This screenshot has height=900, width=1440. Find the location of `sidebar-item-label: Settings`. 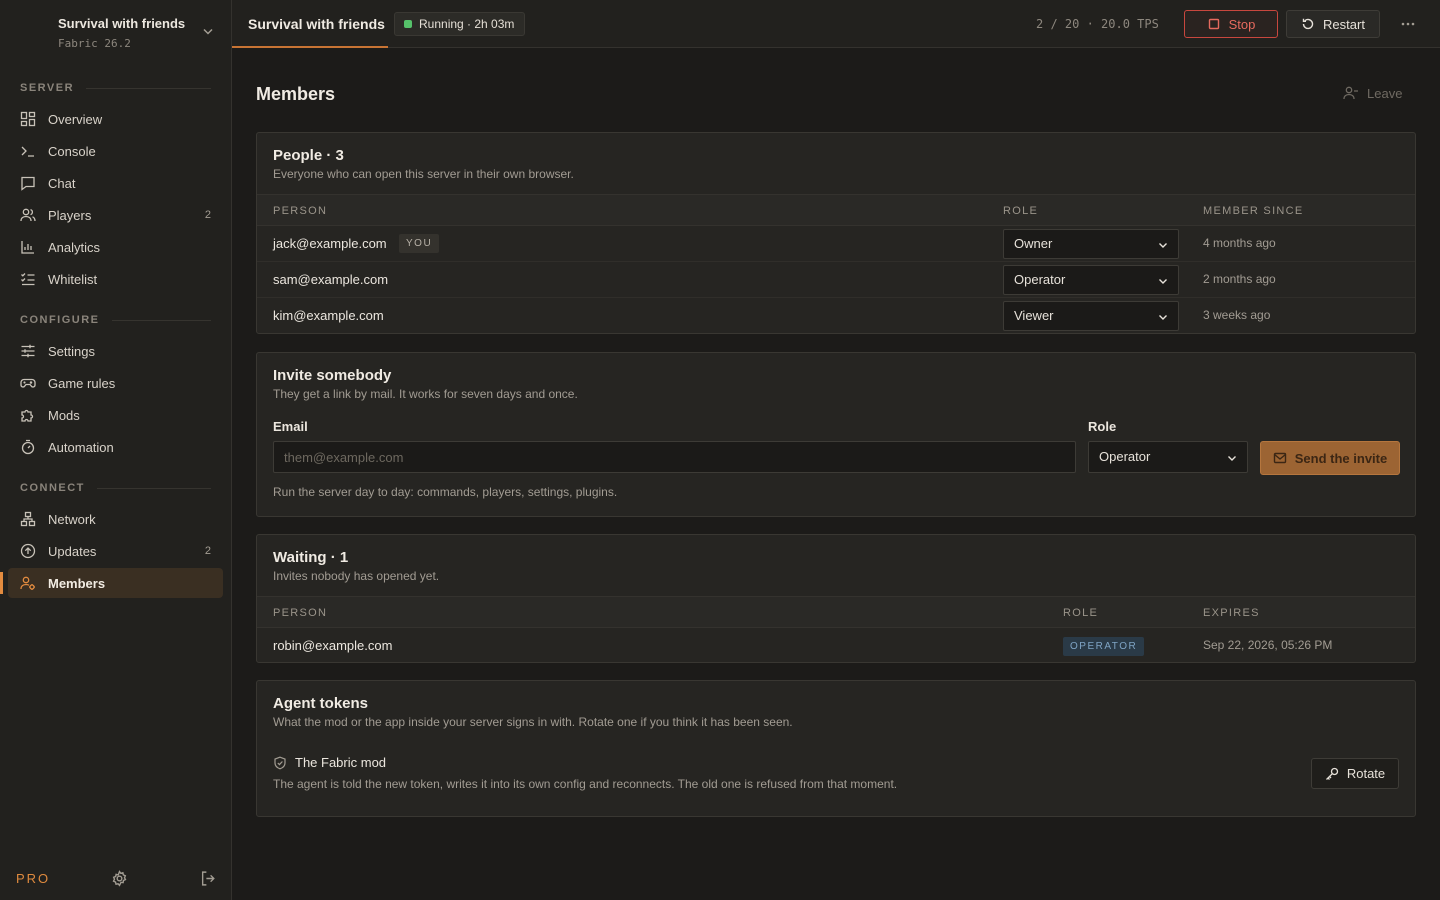

sidebar-item-label: Settings is located at coordinates (71, 351).